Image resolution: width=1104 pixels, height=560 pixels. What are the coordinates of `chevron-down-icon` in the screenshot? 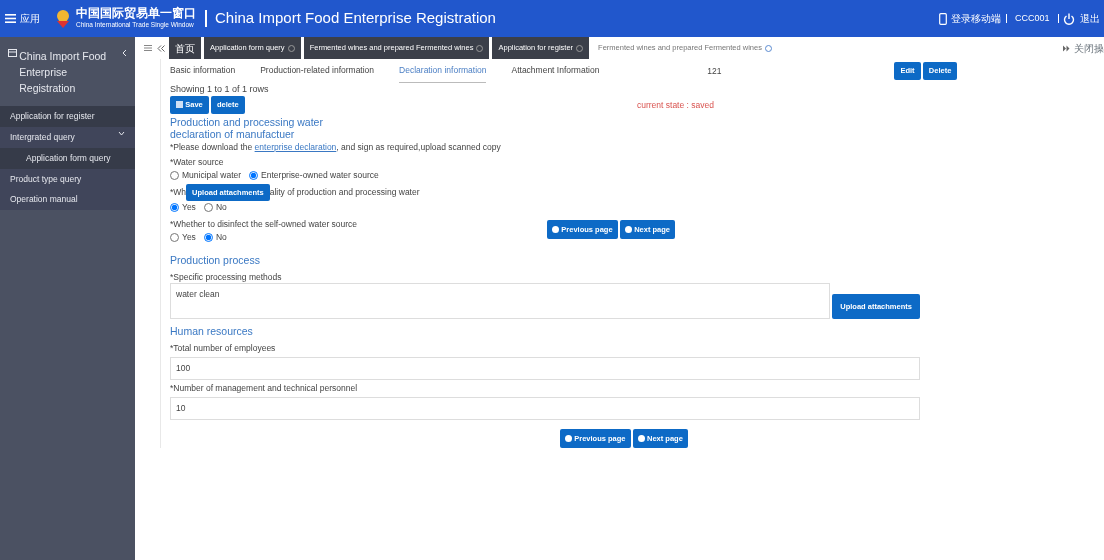 It's located at (121, 133).